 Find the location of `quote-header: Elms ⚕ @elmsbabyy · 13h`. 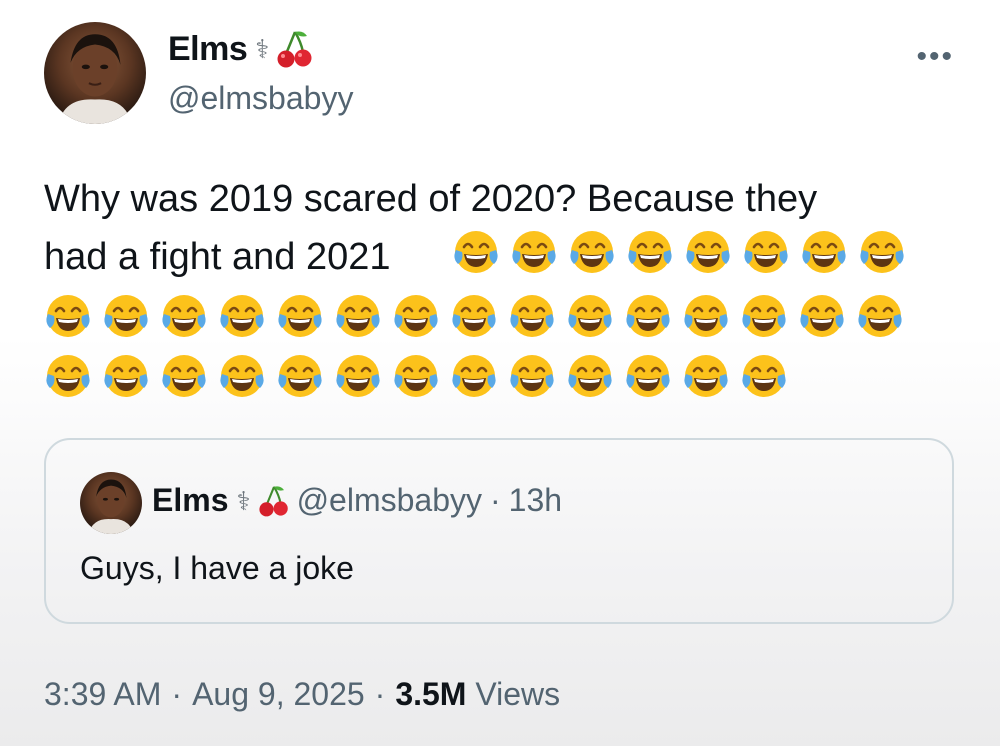

quote-header: Elms ⚕ @elmsbabyy · 13h is located at coordinates (357, 500).